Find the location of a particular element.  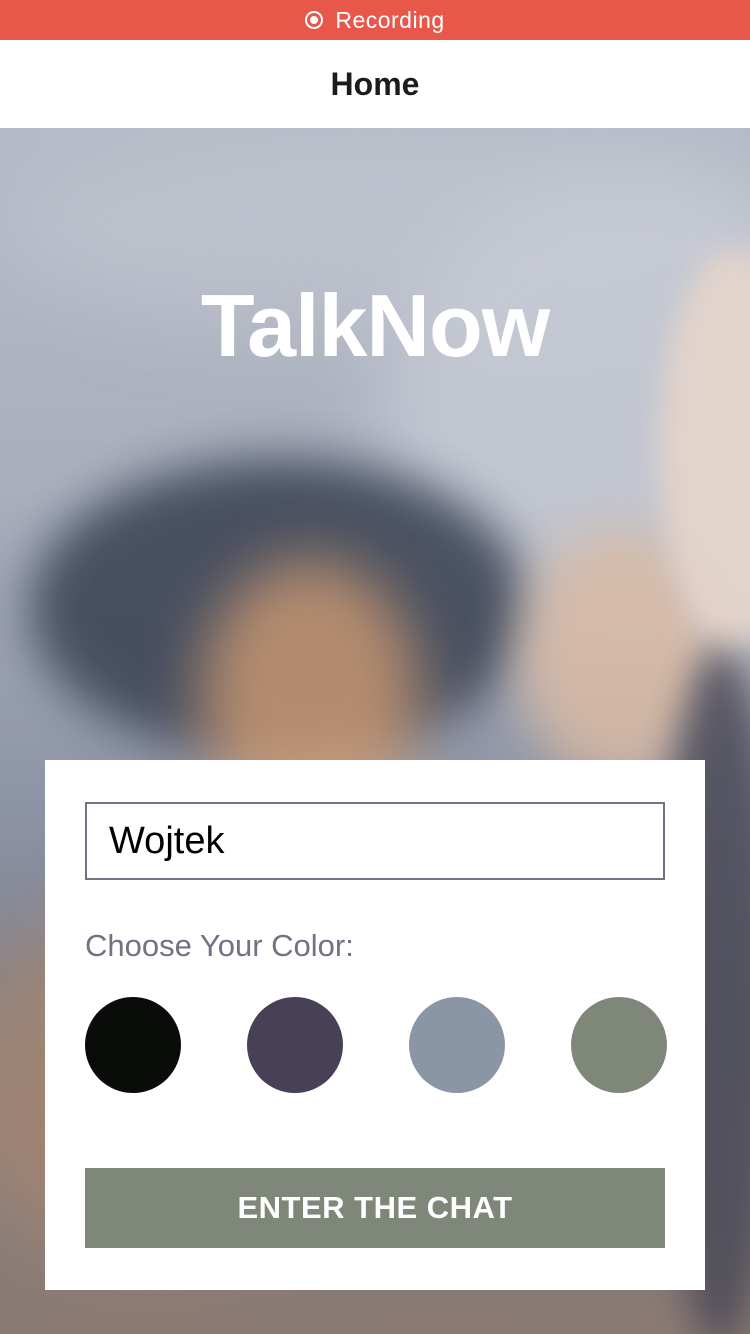

record-icon is located at coordinates (314, 20).